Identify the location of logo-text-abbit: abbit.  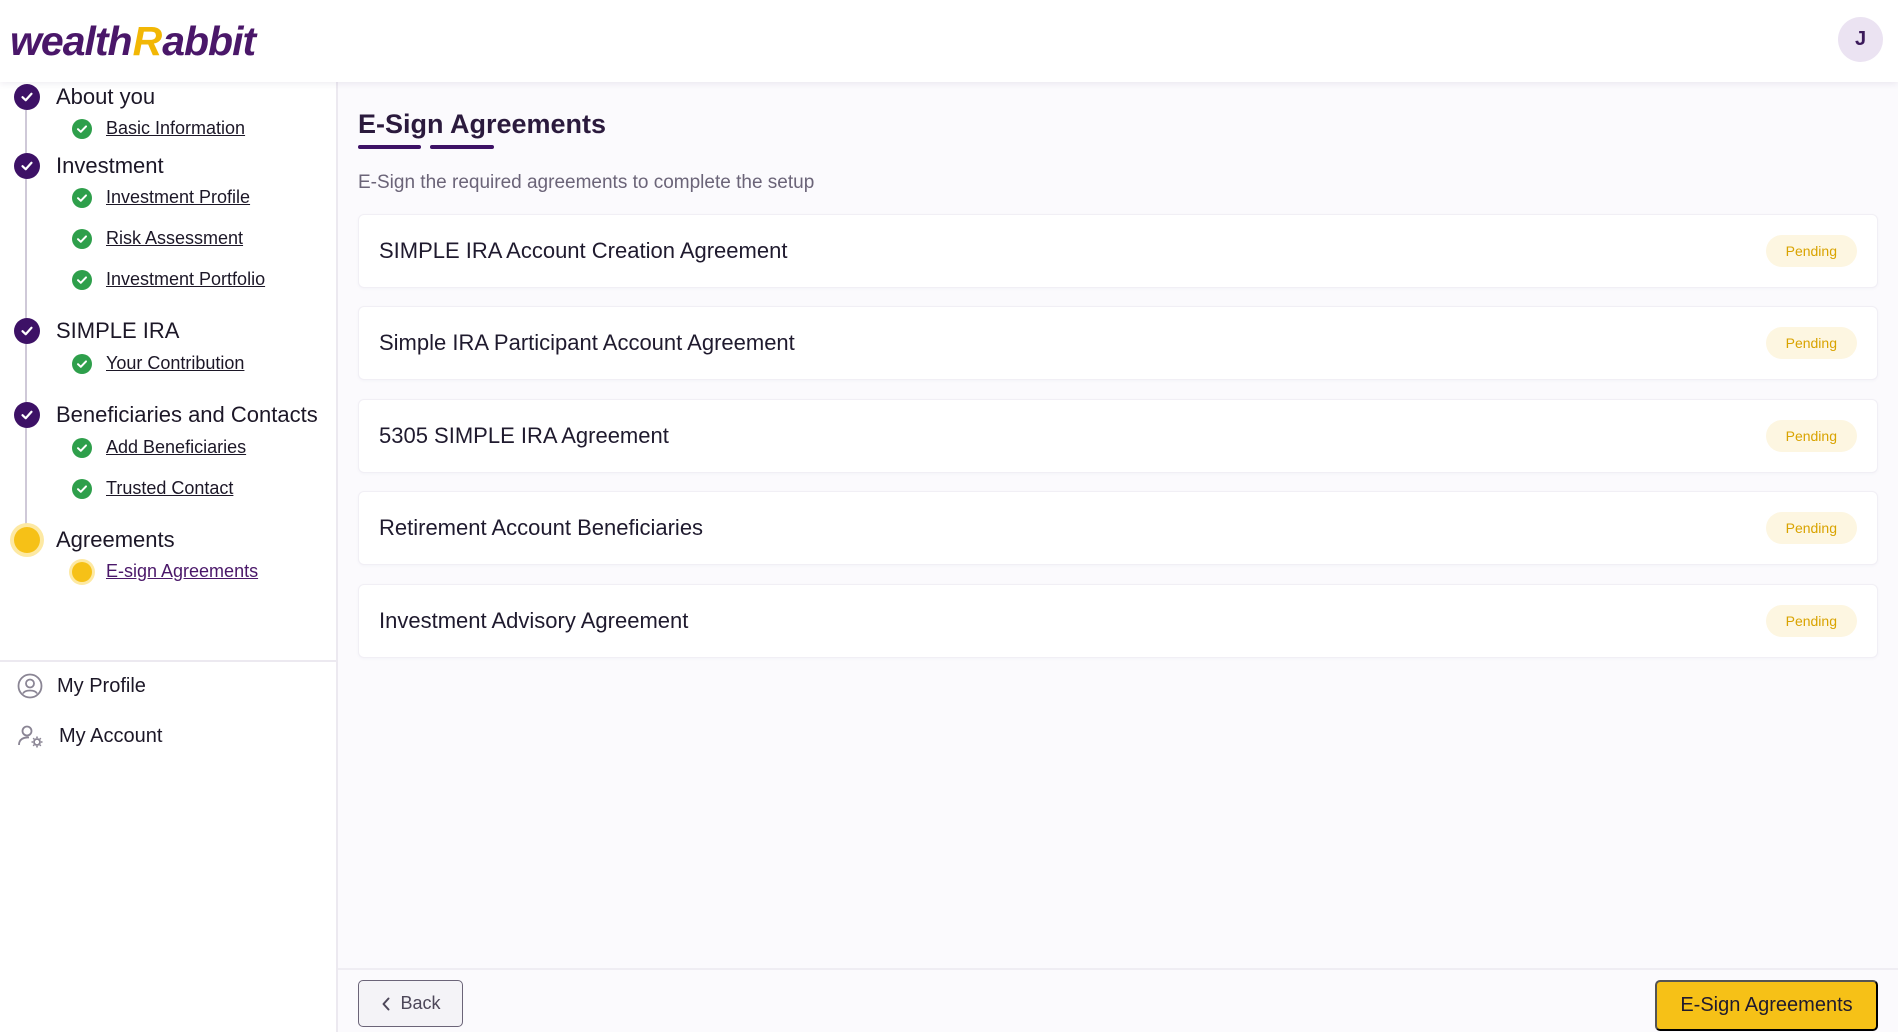
(209, 41).